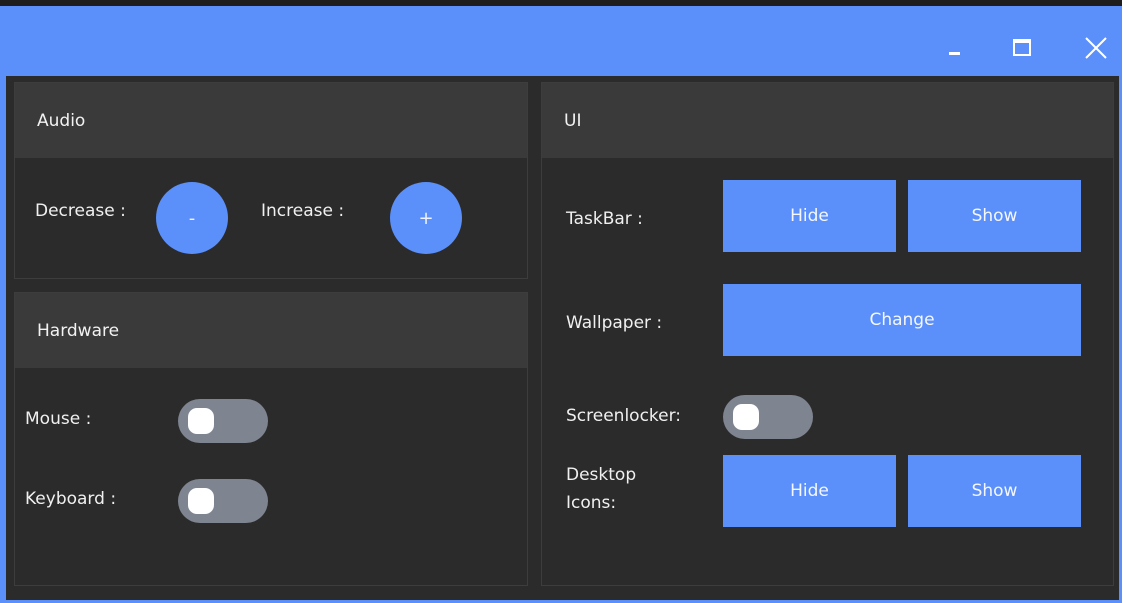 Image resolution: width=1129 pixels, height=603 pixels. I want to click on decrease-label: Decrease :, so click(80, 211).